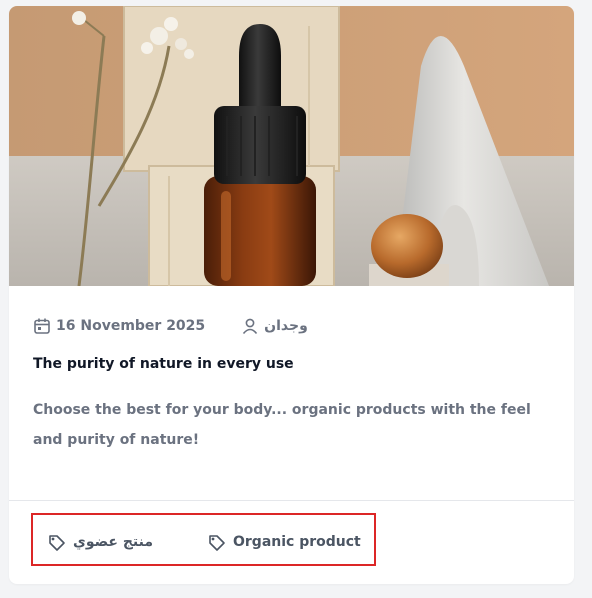  I want to click on post-author-name: وجدان, so click(286, 326).